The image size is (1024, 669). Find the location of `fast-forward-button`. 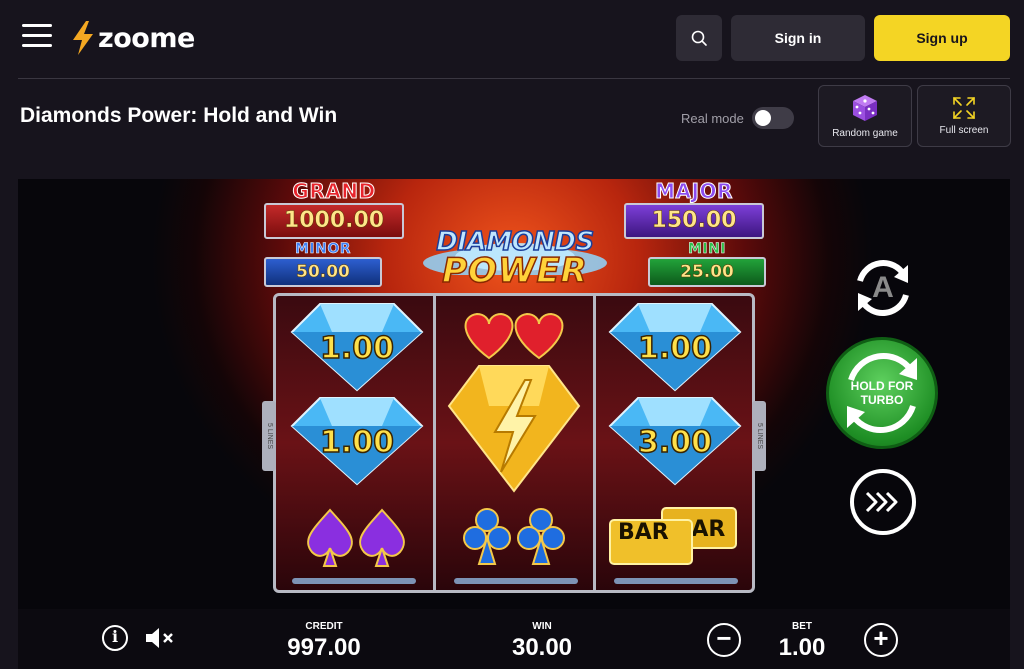

fast-forward-button is located at coordinates (883, 502).